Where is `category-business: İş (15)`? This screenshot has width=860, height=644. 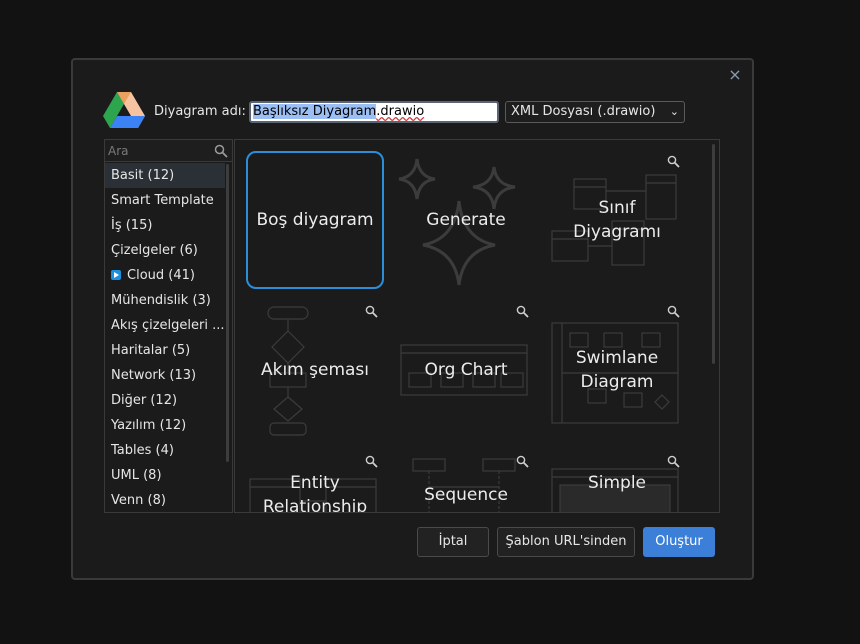 category-business: İş (15) is located at coordinates (165, 225).